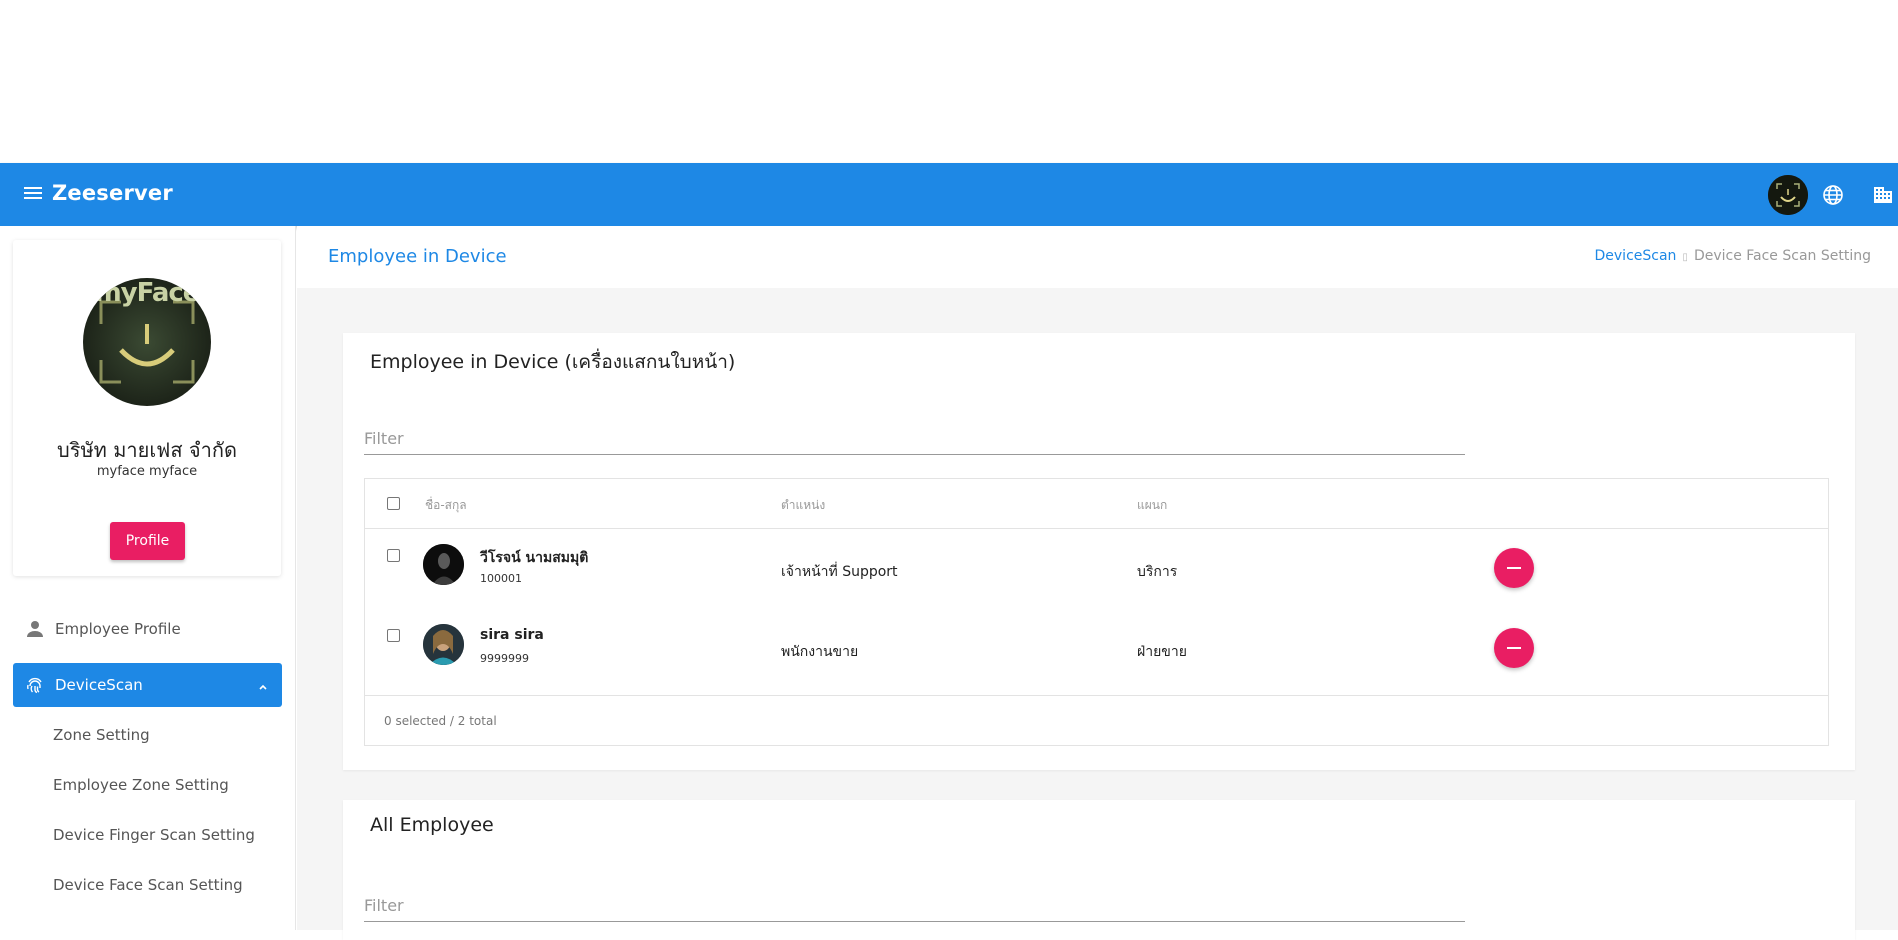 This screenshot has height=940, width=1898. Describe the element at coordinates (1788, 195) in the screenshot. I see `user-avatar` at that location.